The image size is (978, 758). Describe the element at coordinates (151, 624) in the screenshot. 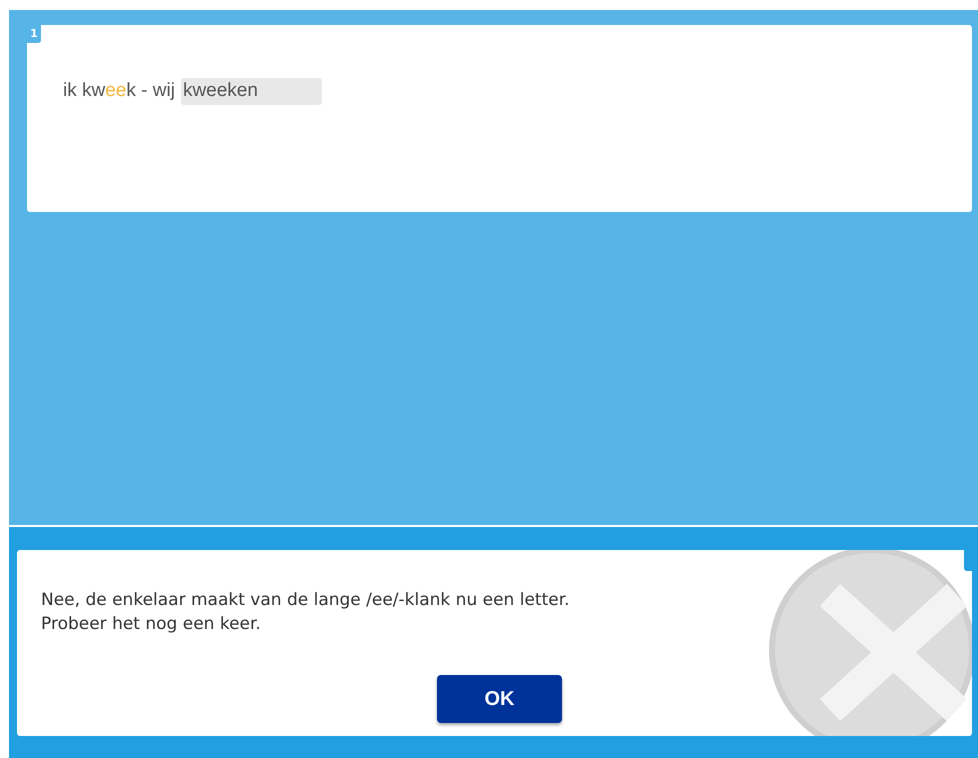

I see `feedback-text: Probeer het nog een keer.` at that location.